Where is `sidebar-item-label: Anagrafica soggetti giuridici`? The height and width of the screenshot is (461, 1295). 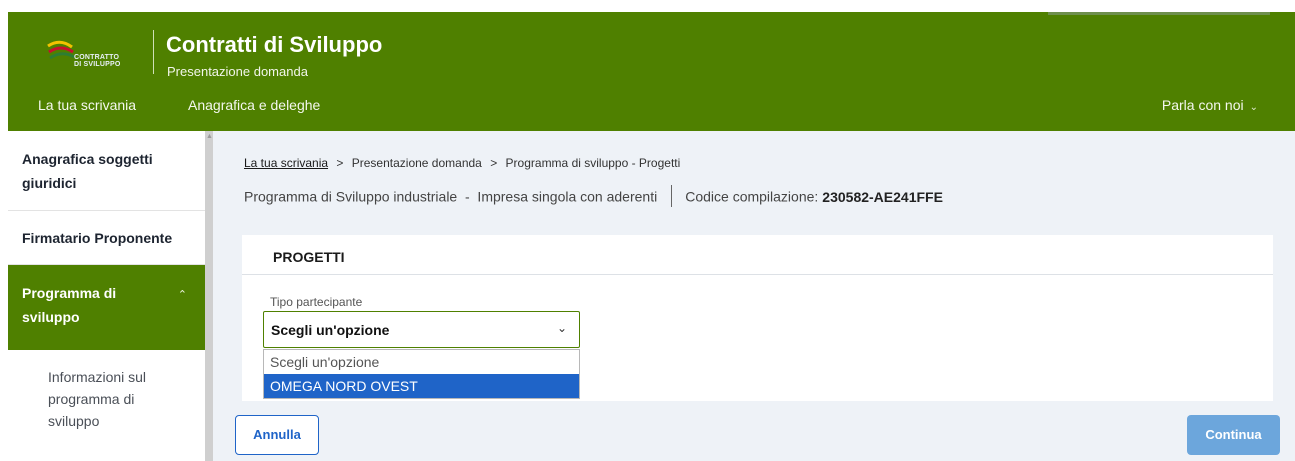 sidebar-item-label: Anagrafica soggetti giuridici is located at coordinates (87, 171).